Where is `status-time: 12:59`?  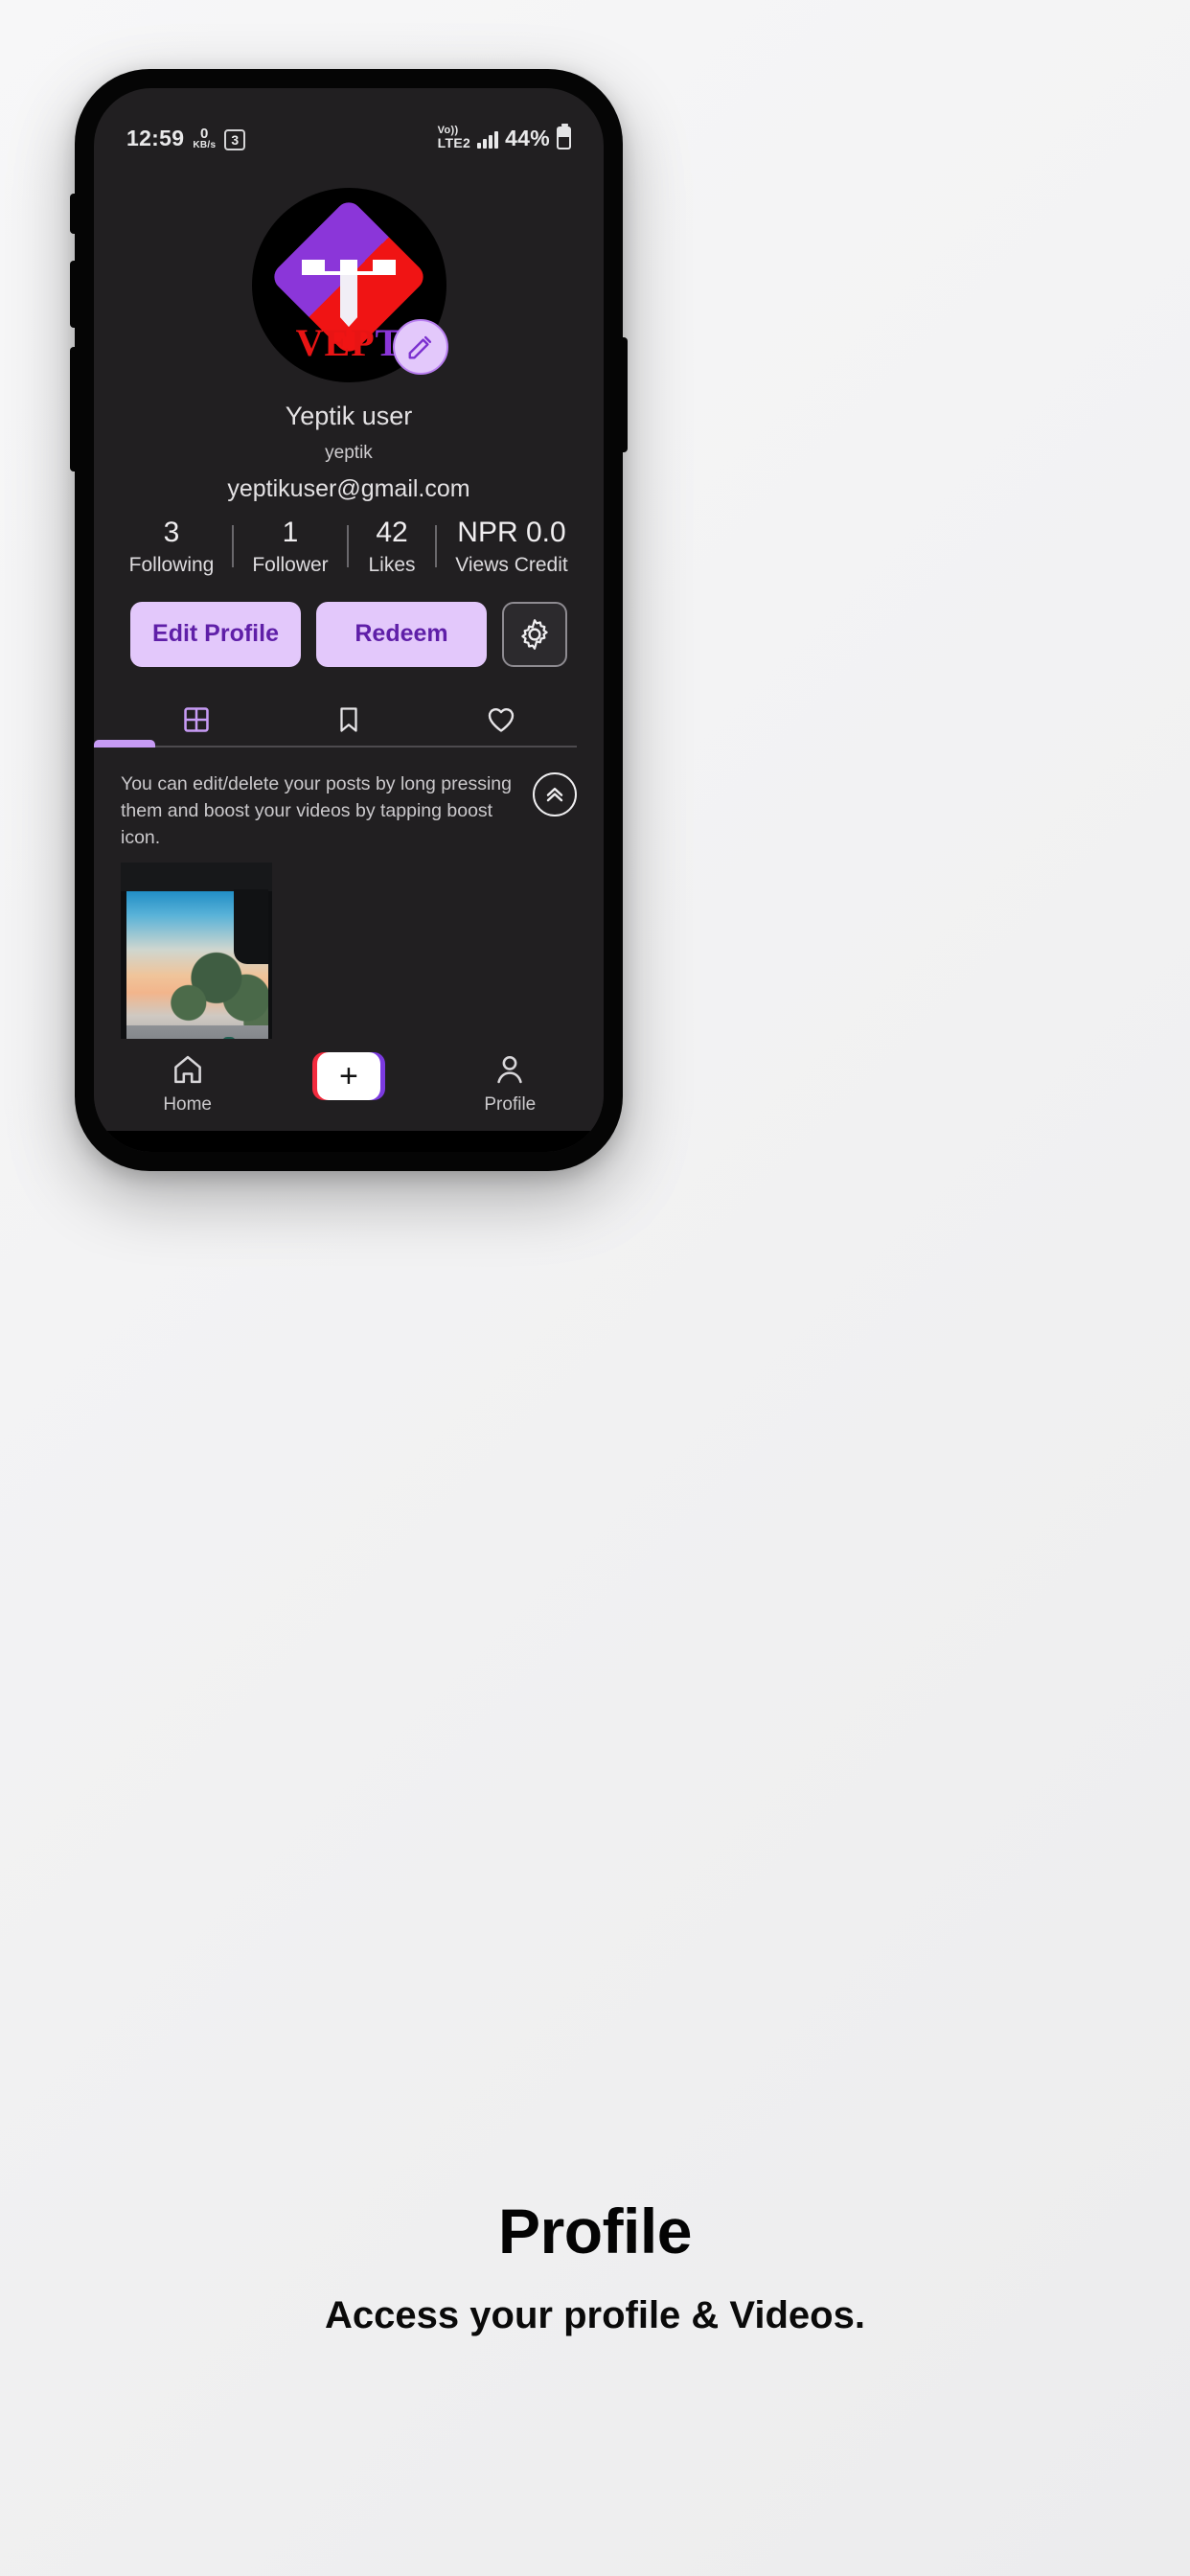 status-time: 12:59 is located at coordinates (155, 138).